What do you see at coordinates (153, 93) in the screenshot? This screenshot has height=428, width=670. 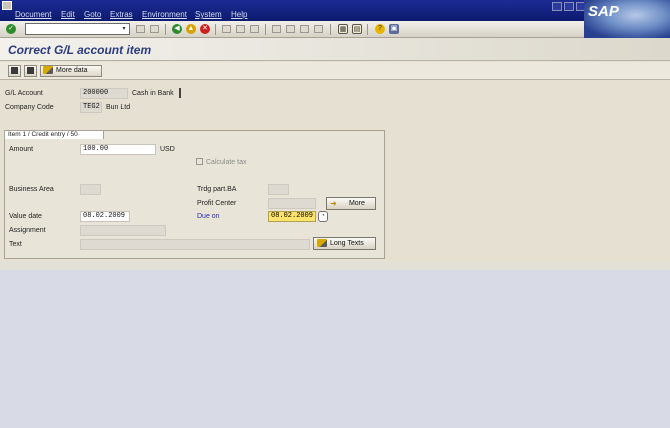 I see `gl-account-text: Cash in Bank` at bounding box center [153, 93].